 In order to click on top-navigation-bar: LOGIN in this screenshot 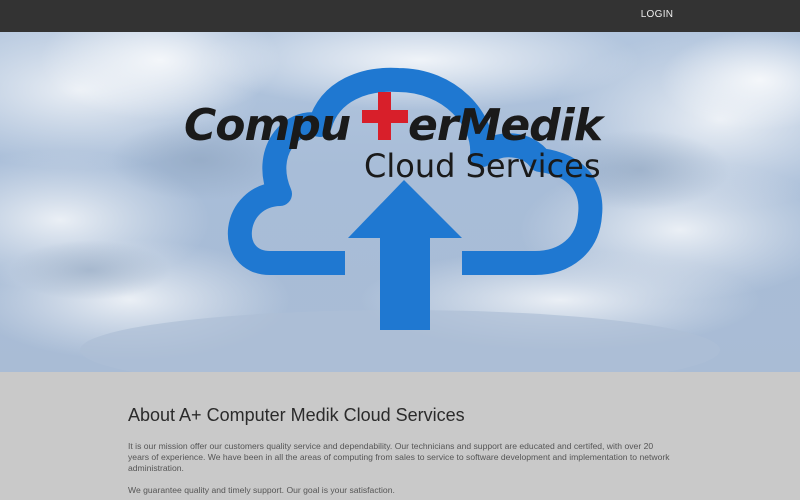, I will do `click(400, 16)`.